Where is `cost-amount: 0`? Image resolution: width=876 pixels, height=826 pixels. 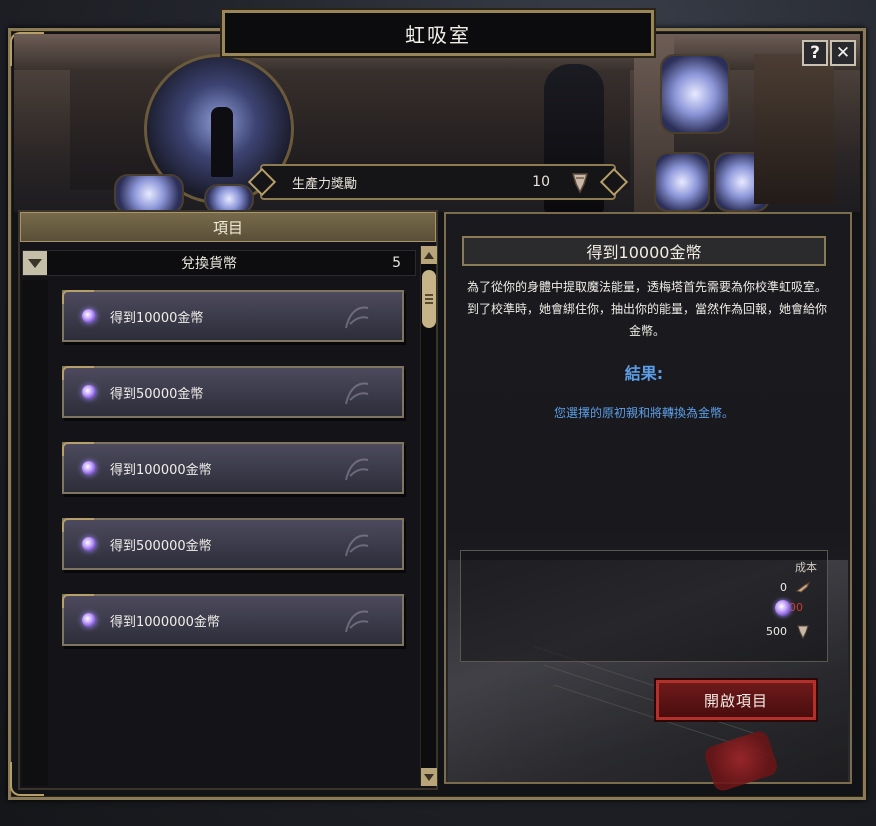 cost-amount: 0 is located at coordinates (783, 587).